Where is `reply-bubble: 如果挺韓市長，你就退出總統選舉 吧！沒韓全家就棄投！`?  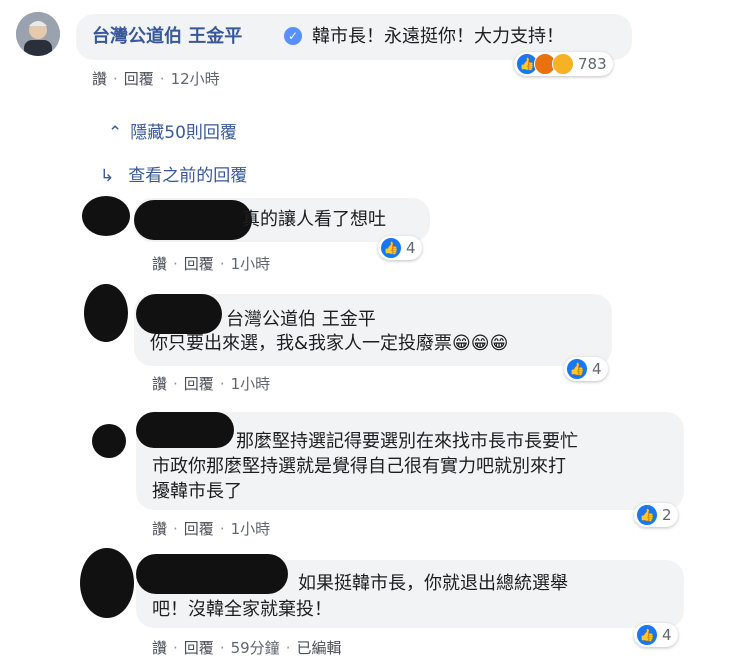 reply-bubble: 如果挺韓市長，你就退出總統選舉 吧！沒韓全家就棄投！ is located at coordinates (410, 591).